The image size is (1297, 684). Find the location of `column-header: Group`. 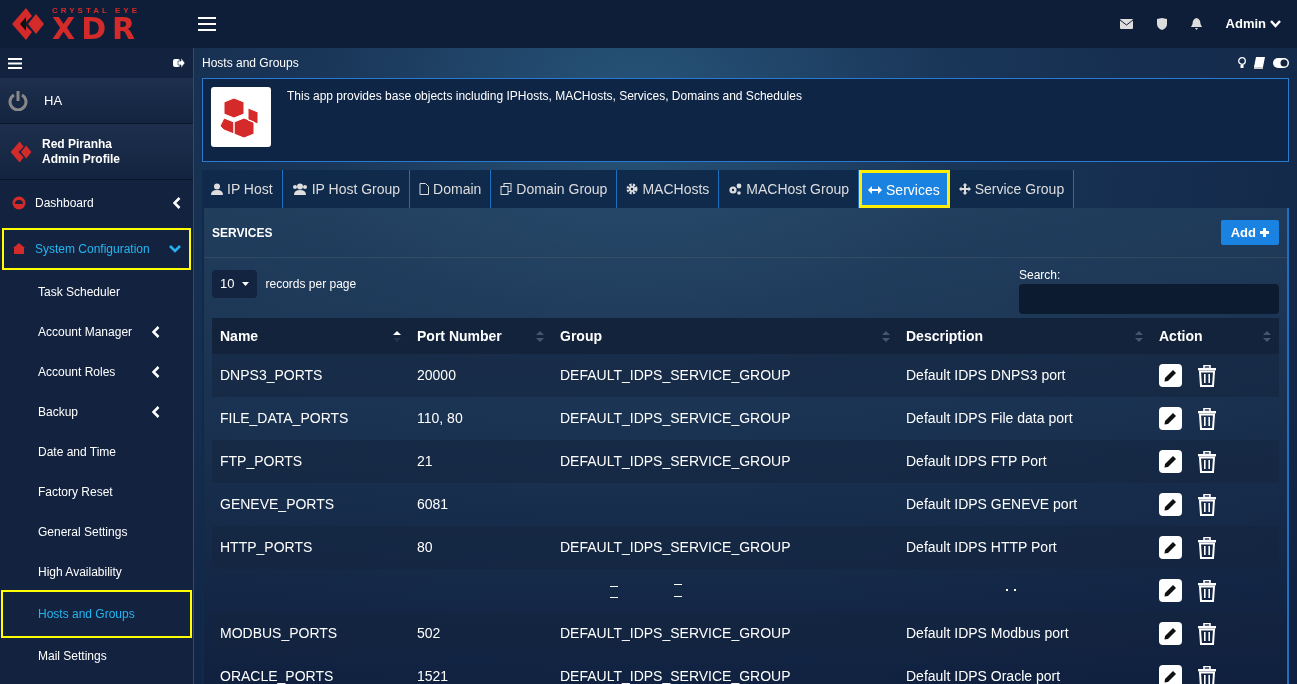

column-header: Group is located at coordinates (725, 336).